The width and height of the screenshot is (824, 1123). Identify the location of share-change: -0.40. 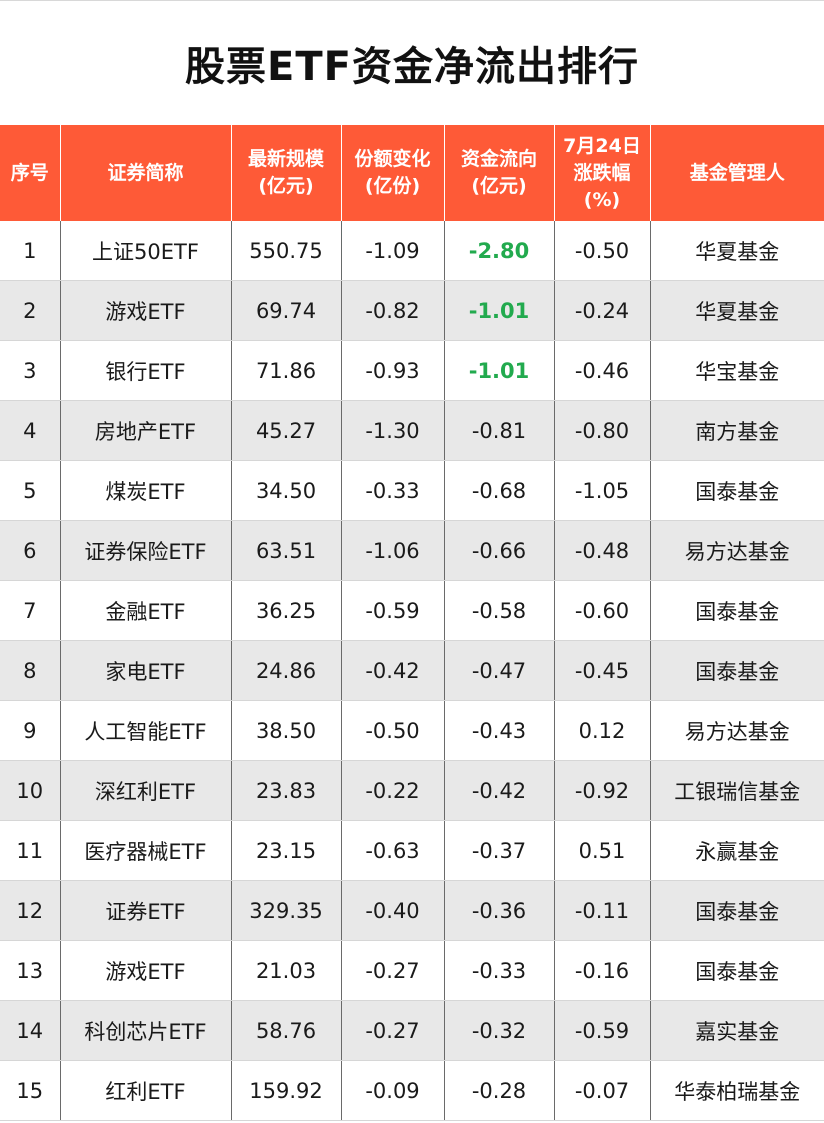
(393, 910).